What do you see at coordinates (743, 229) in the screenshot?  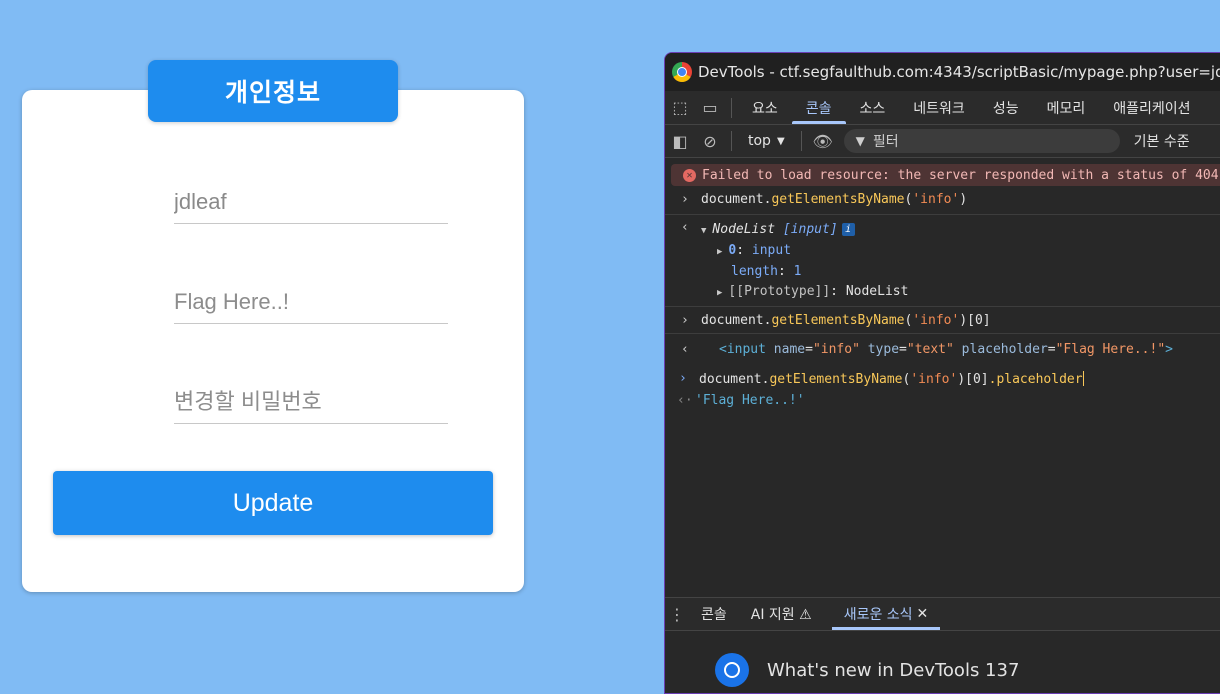 I see `nodelist-label: NodeList` at bounding box center [743, 229].